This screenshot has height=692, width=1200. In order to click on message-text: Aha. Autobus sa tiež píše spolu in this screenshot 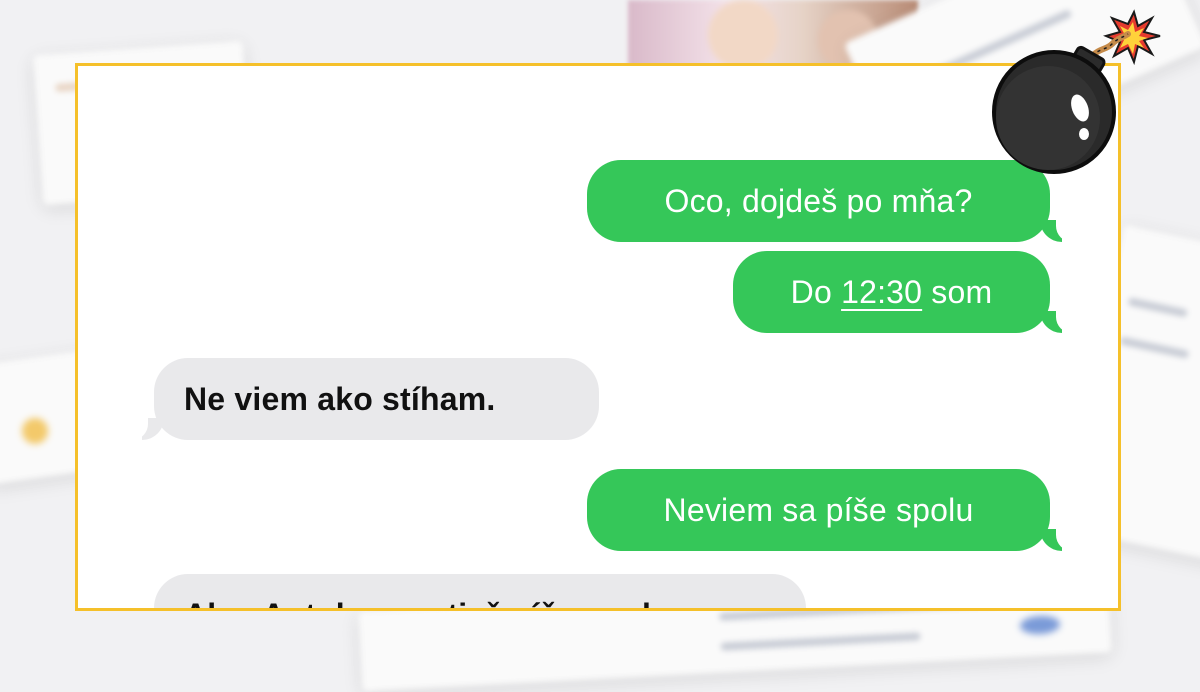, I will do `click(427, 603)`.